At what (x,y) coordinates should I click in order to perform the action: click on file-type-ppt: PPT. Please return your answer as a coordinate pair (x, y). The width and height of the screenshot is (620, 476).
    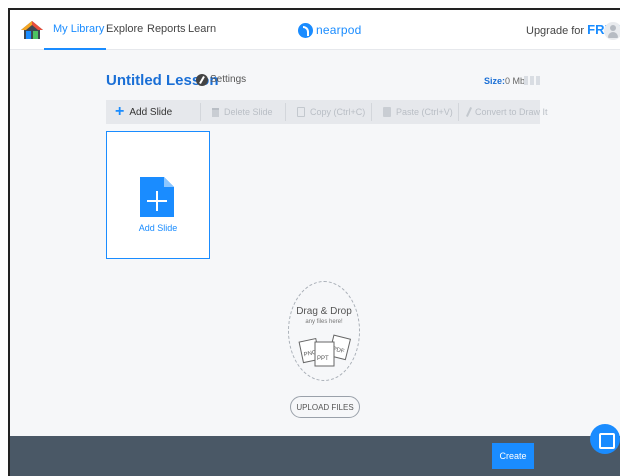
    Looking at the image, I should click on (323, 359).